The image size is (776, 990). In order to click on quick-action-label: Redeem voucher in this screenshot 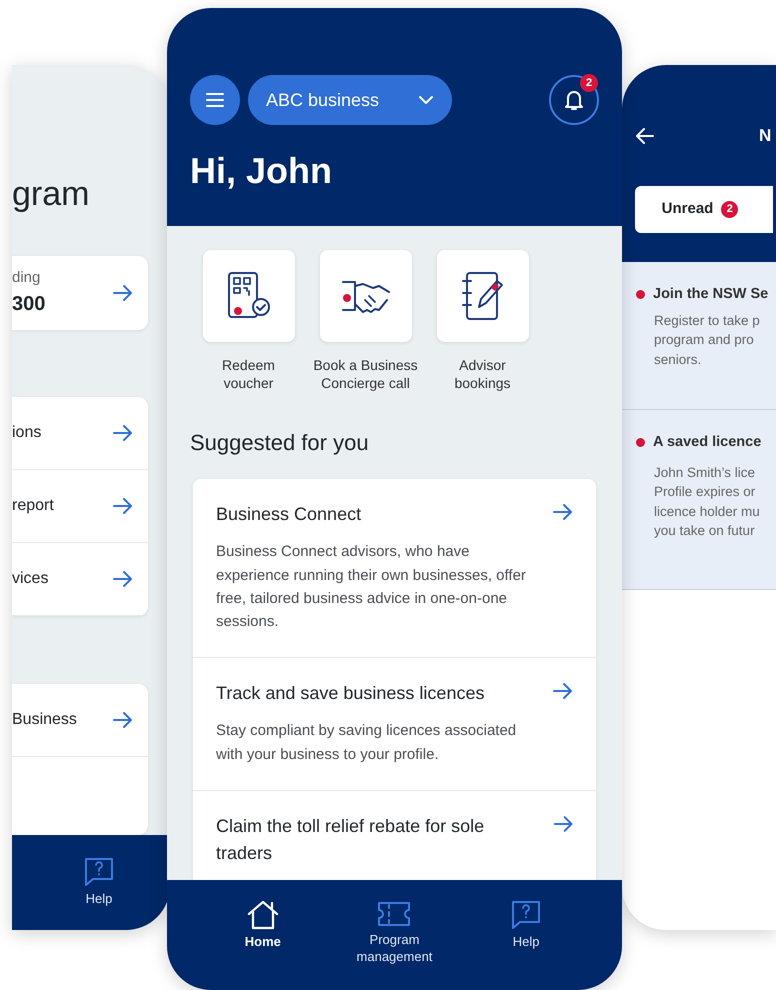, I will do `click(248, 374)`.